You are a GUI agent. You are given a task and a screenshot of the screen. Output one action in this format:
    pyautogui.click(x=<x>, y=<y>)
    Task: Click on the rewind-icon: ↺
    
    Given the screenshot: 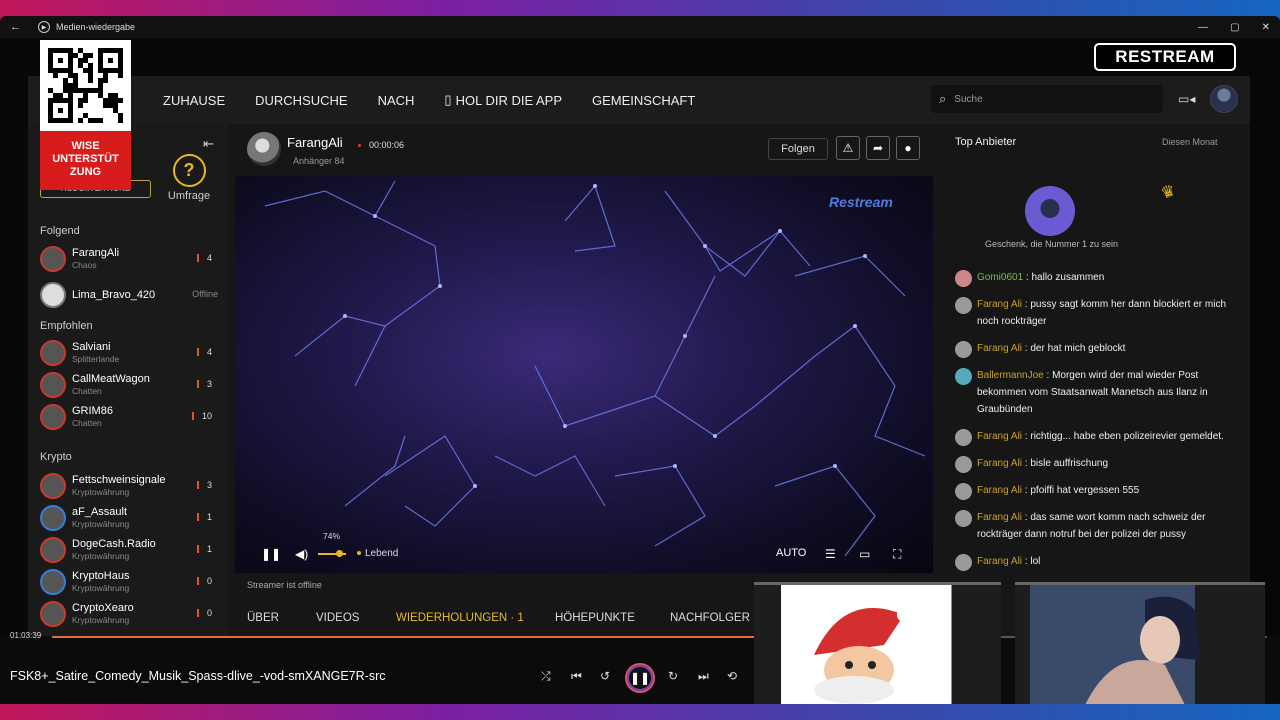 What is the action you would take?
    pyautogui.click(x=605, y=676)
    